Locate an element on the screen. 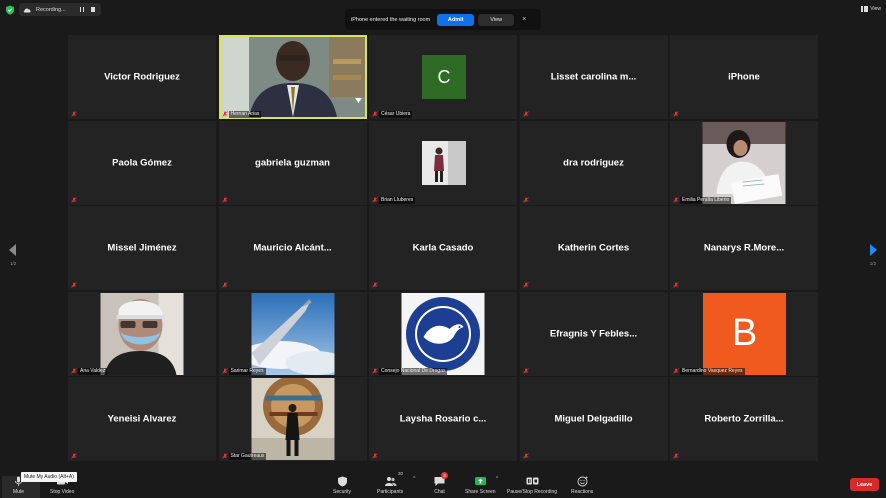 The width and height of the screenshot is (886, 498). participant-tile: Paola Gómez is located at coordinates (142, 162).